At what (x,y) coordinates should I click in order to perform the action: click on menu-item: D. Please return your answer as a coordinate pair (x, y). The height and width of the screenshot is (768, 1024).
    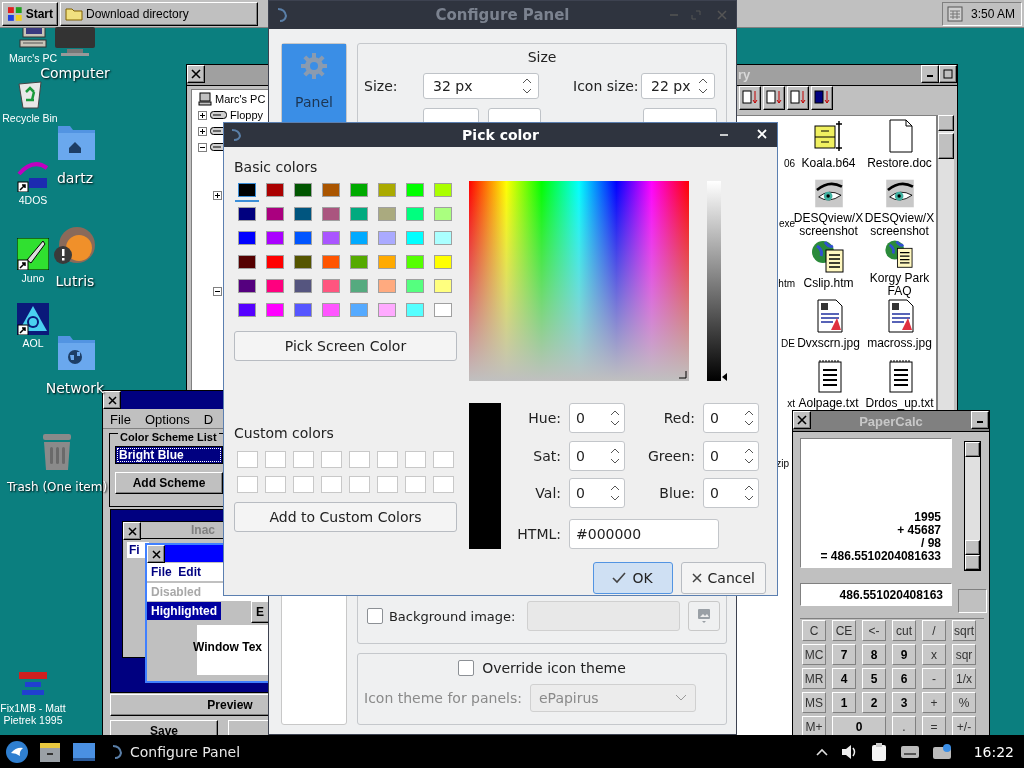
    Looking at the image, I should click on (208, 419).